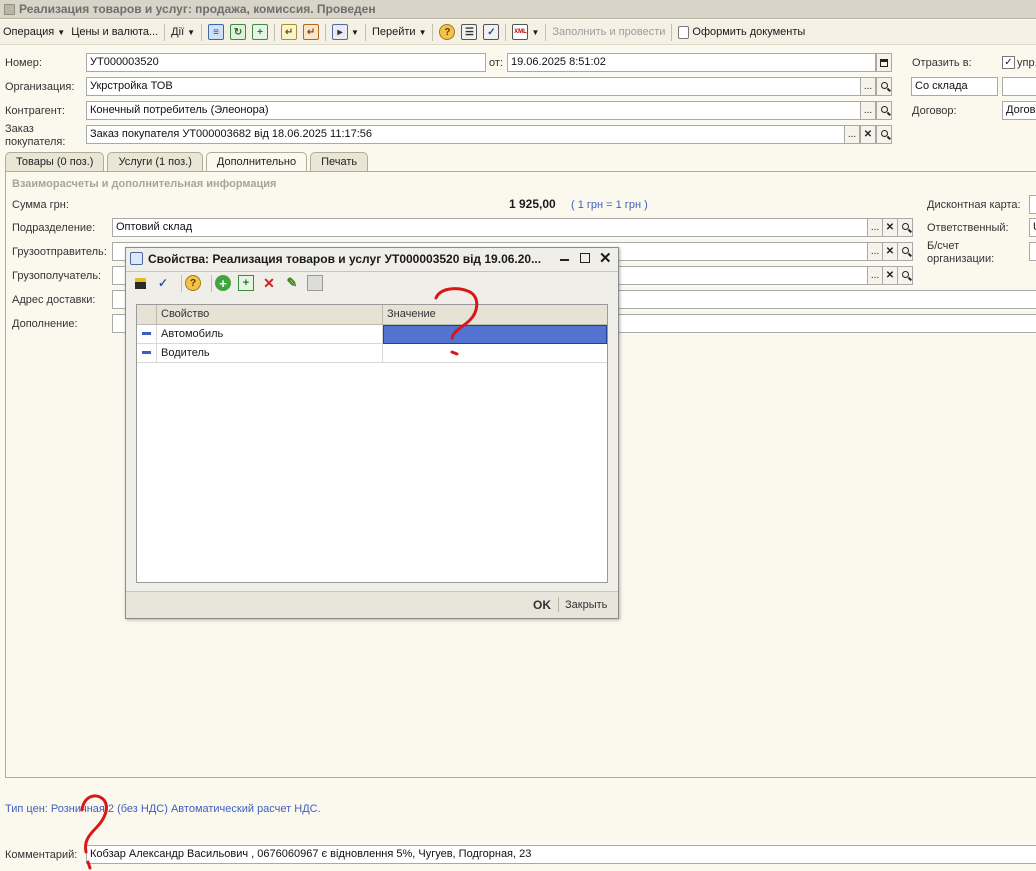 This screenshot has height=871, width=1036. I want to click on edit-icon: ✎, so click(292, 283).